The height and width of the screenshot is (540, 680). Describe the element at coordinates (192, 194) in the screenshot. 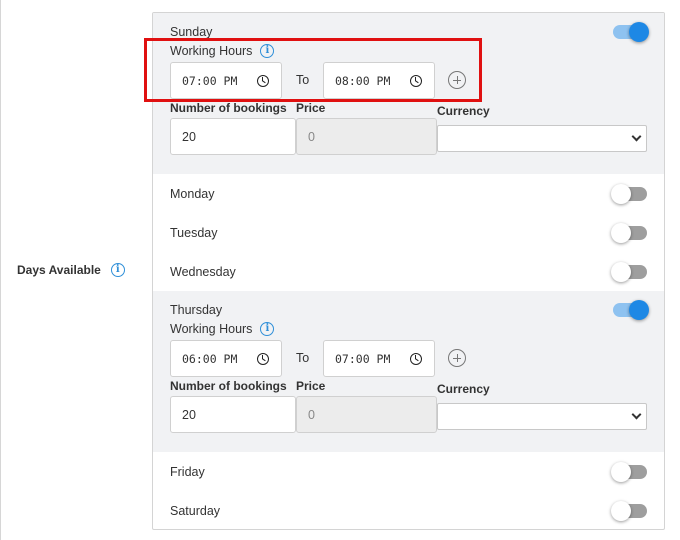

I see `day-name-monday: Monday` at that location.